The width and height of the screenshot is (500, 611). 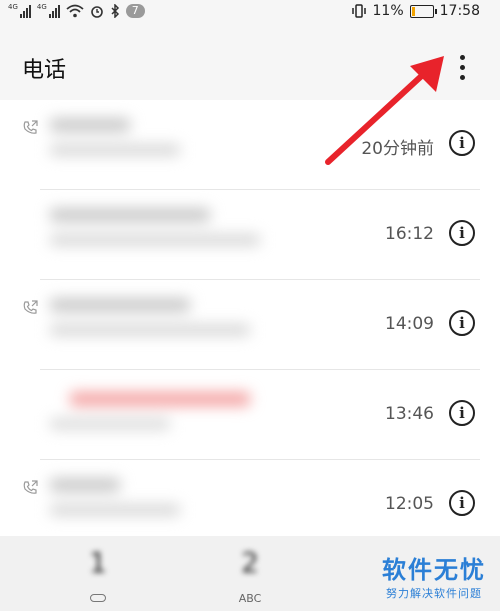 What do you see at coordinates (250, 598) in the screenshot?
I see `key-letters: ABC` at bounding box center [250, 598].